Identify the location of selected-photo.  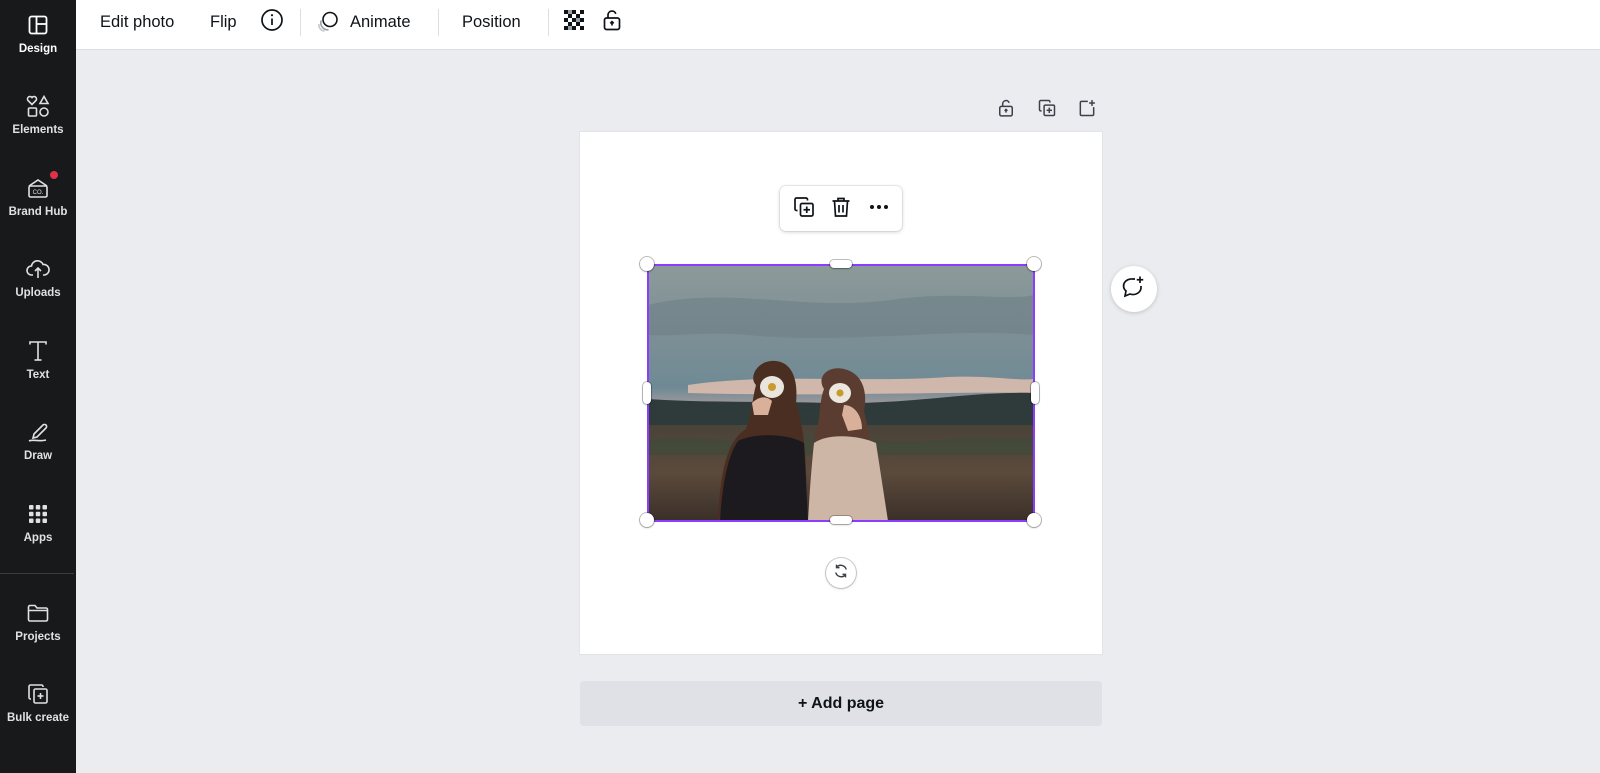
(840, 392).